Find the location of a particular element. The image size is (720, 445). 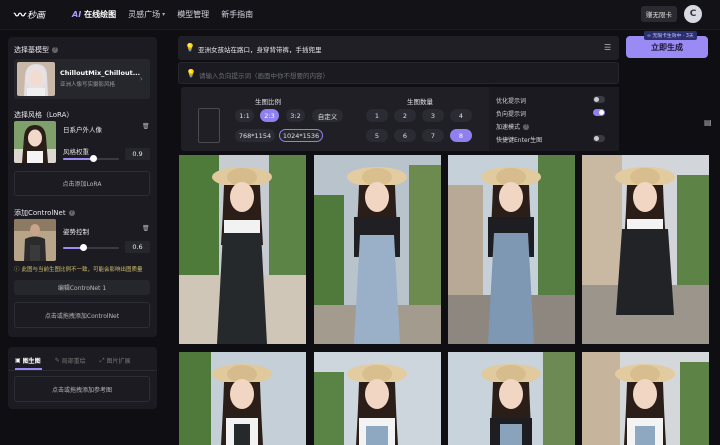

count-option: 5 is located at coordinates (377, 135).